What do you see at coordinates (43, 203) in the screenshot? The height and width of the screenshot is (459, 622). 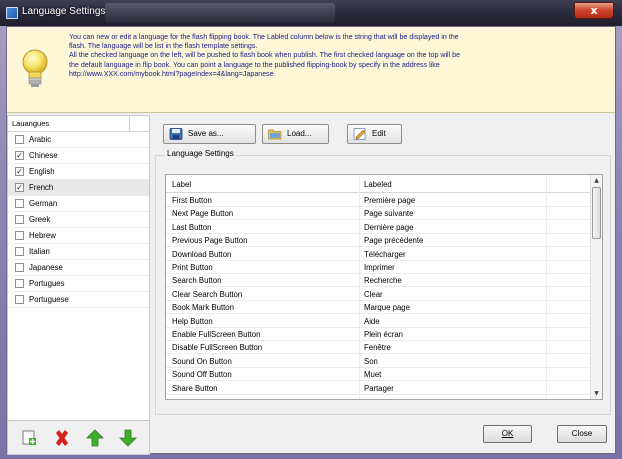 I see `language-label: German` at bounding box center [43, 203].